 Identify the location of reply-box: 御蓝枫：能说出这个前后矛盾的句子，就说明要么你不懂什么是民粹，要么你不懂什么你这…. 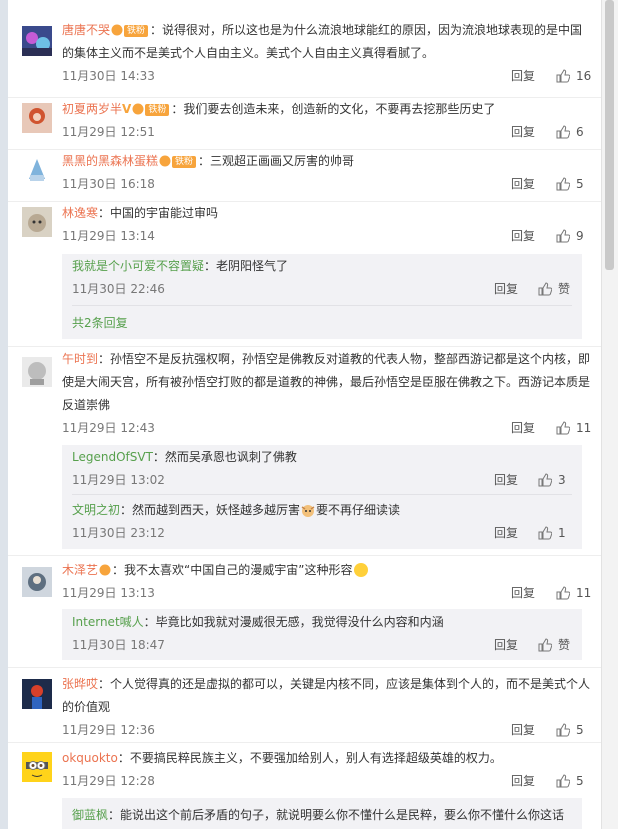
(322, 813).